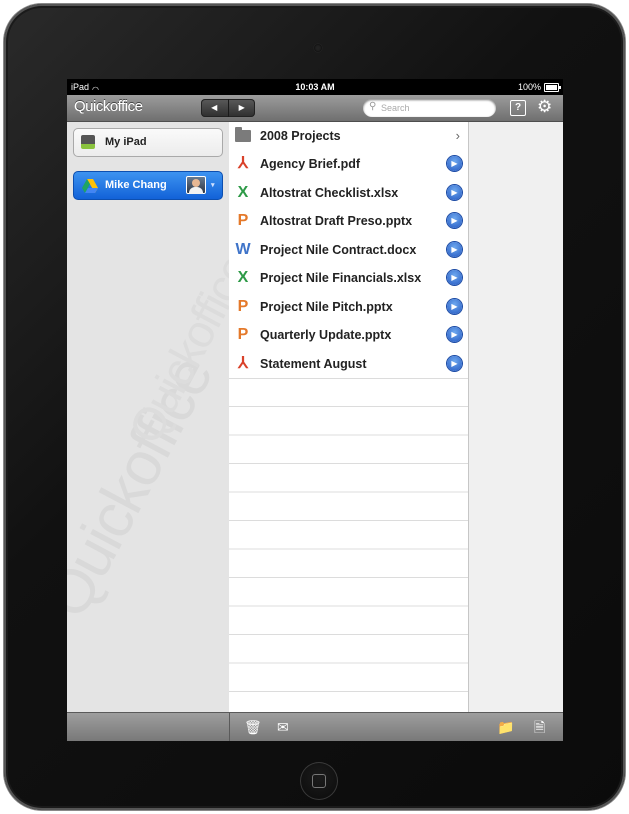 This screenshot has width=629, height=814. Describe the element at coordinates (315, 108) in the screenshot. I see `top-toolbar: Quickoffice ◀ ▶ ⚲ ? ⚙` at that location.